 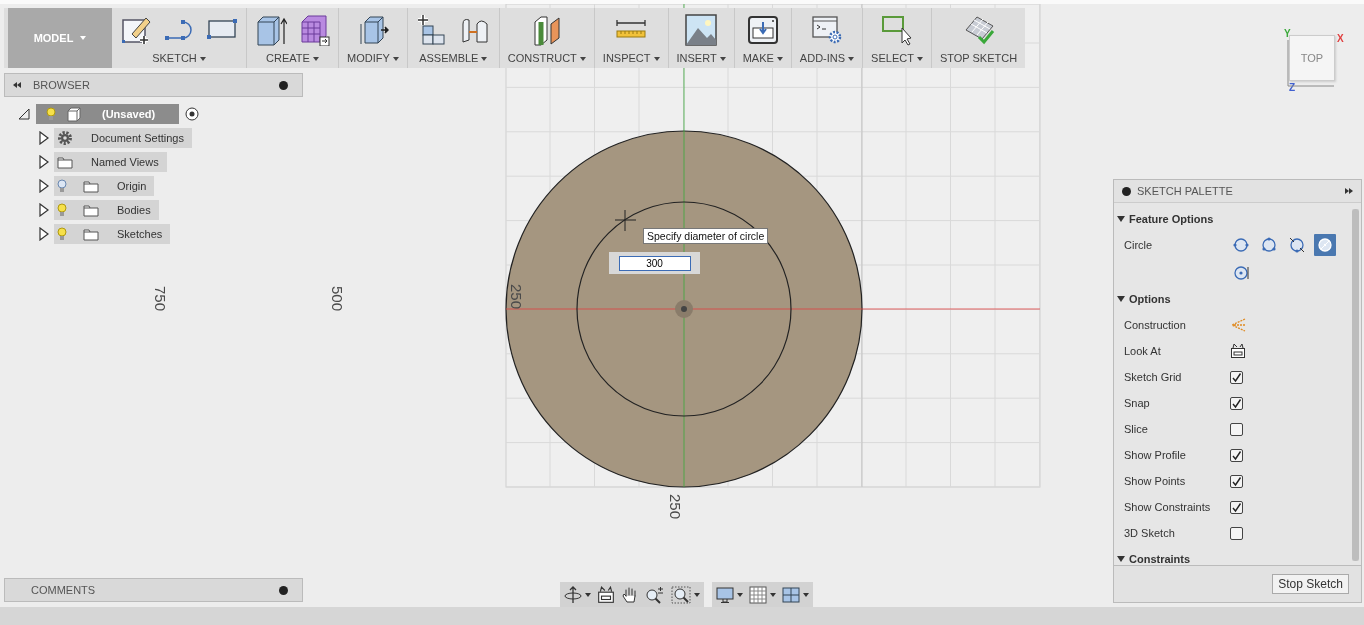 I want to click on panel-title: COMMENTS, so click(x=64, y=590).